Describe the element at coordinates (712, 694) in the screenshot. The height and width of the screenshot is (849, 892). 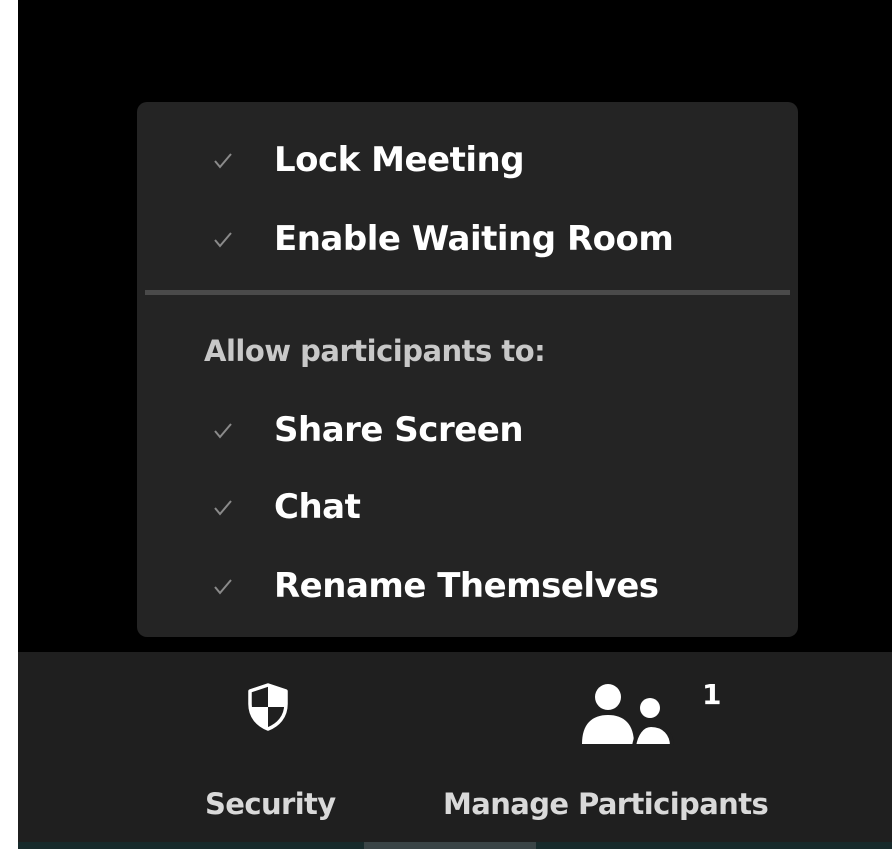
I see `participants-count-badge: 1` at that location.